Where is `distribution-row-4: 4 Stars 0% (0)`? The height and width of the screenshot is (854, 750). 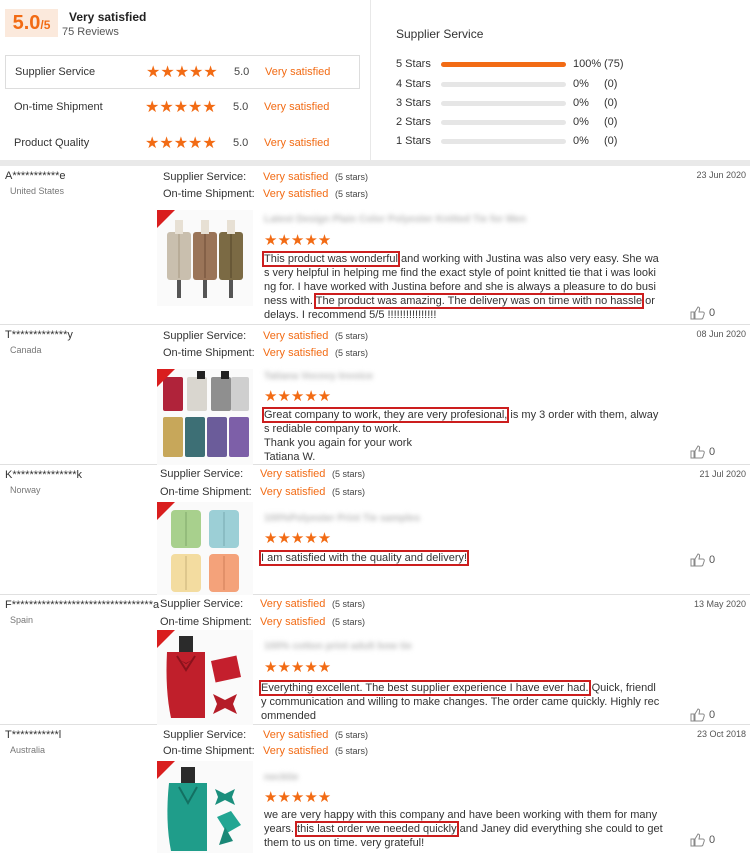
distribution-row-4: 4 Stars 0% (0) is located at coordinates (566, 85).